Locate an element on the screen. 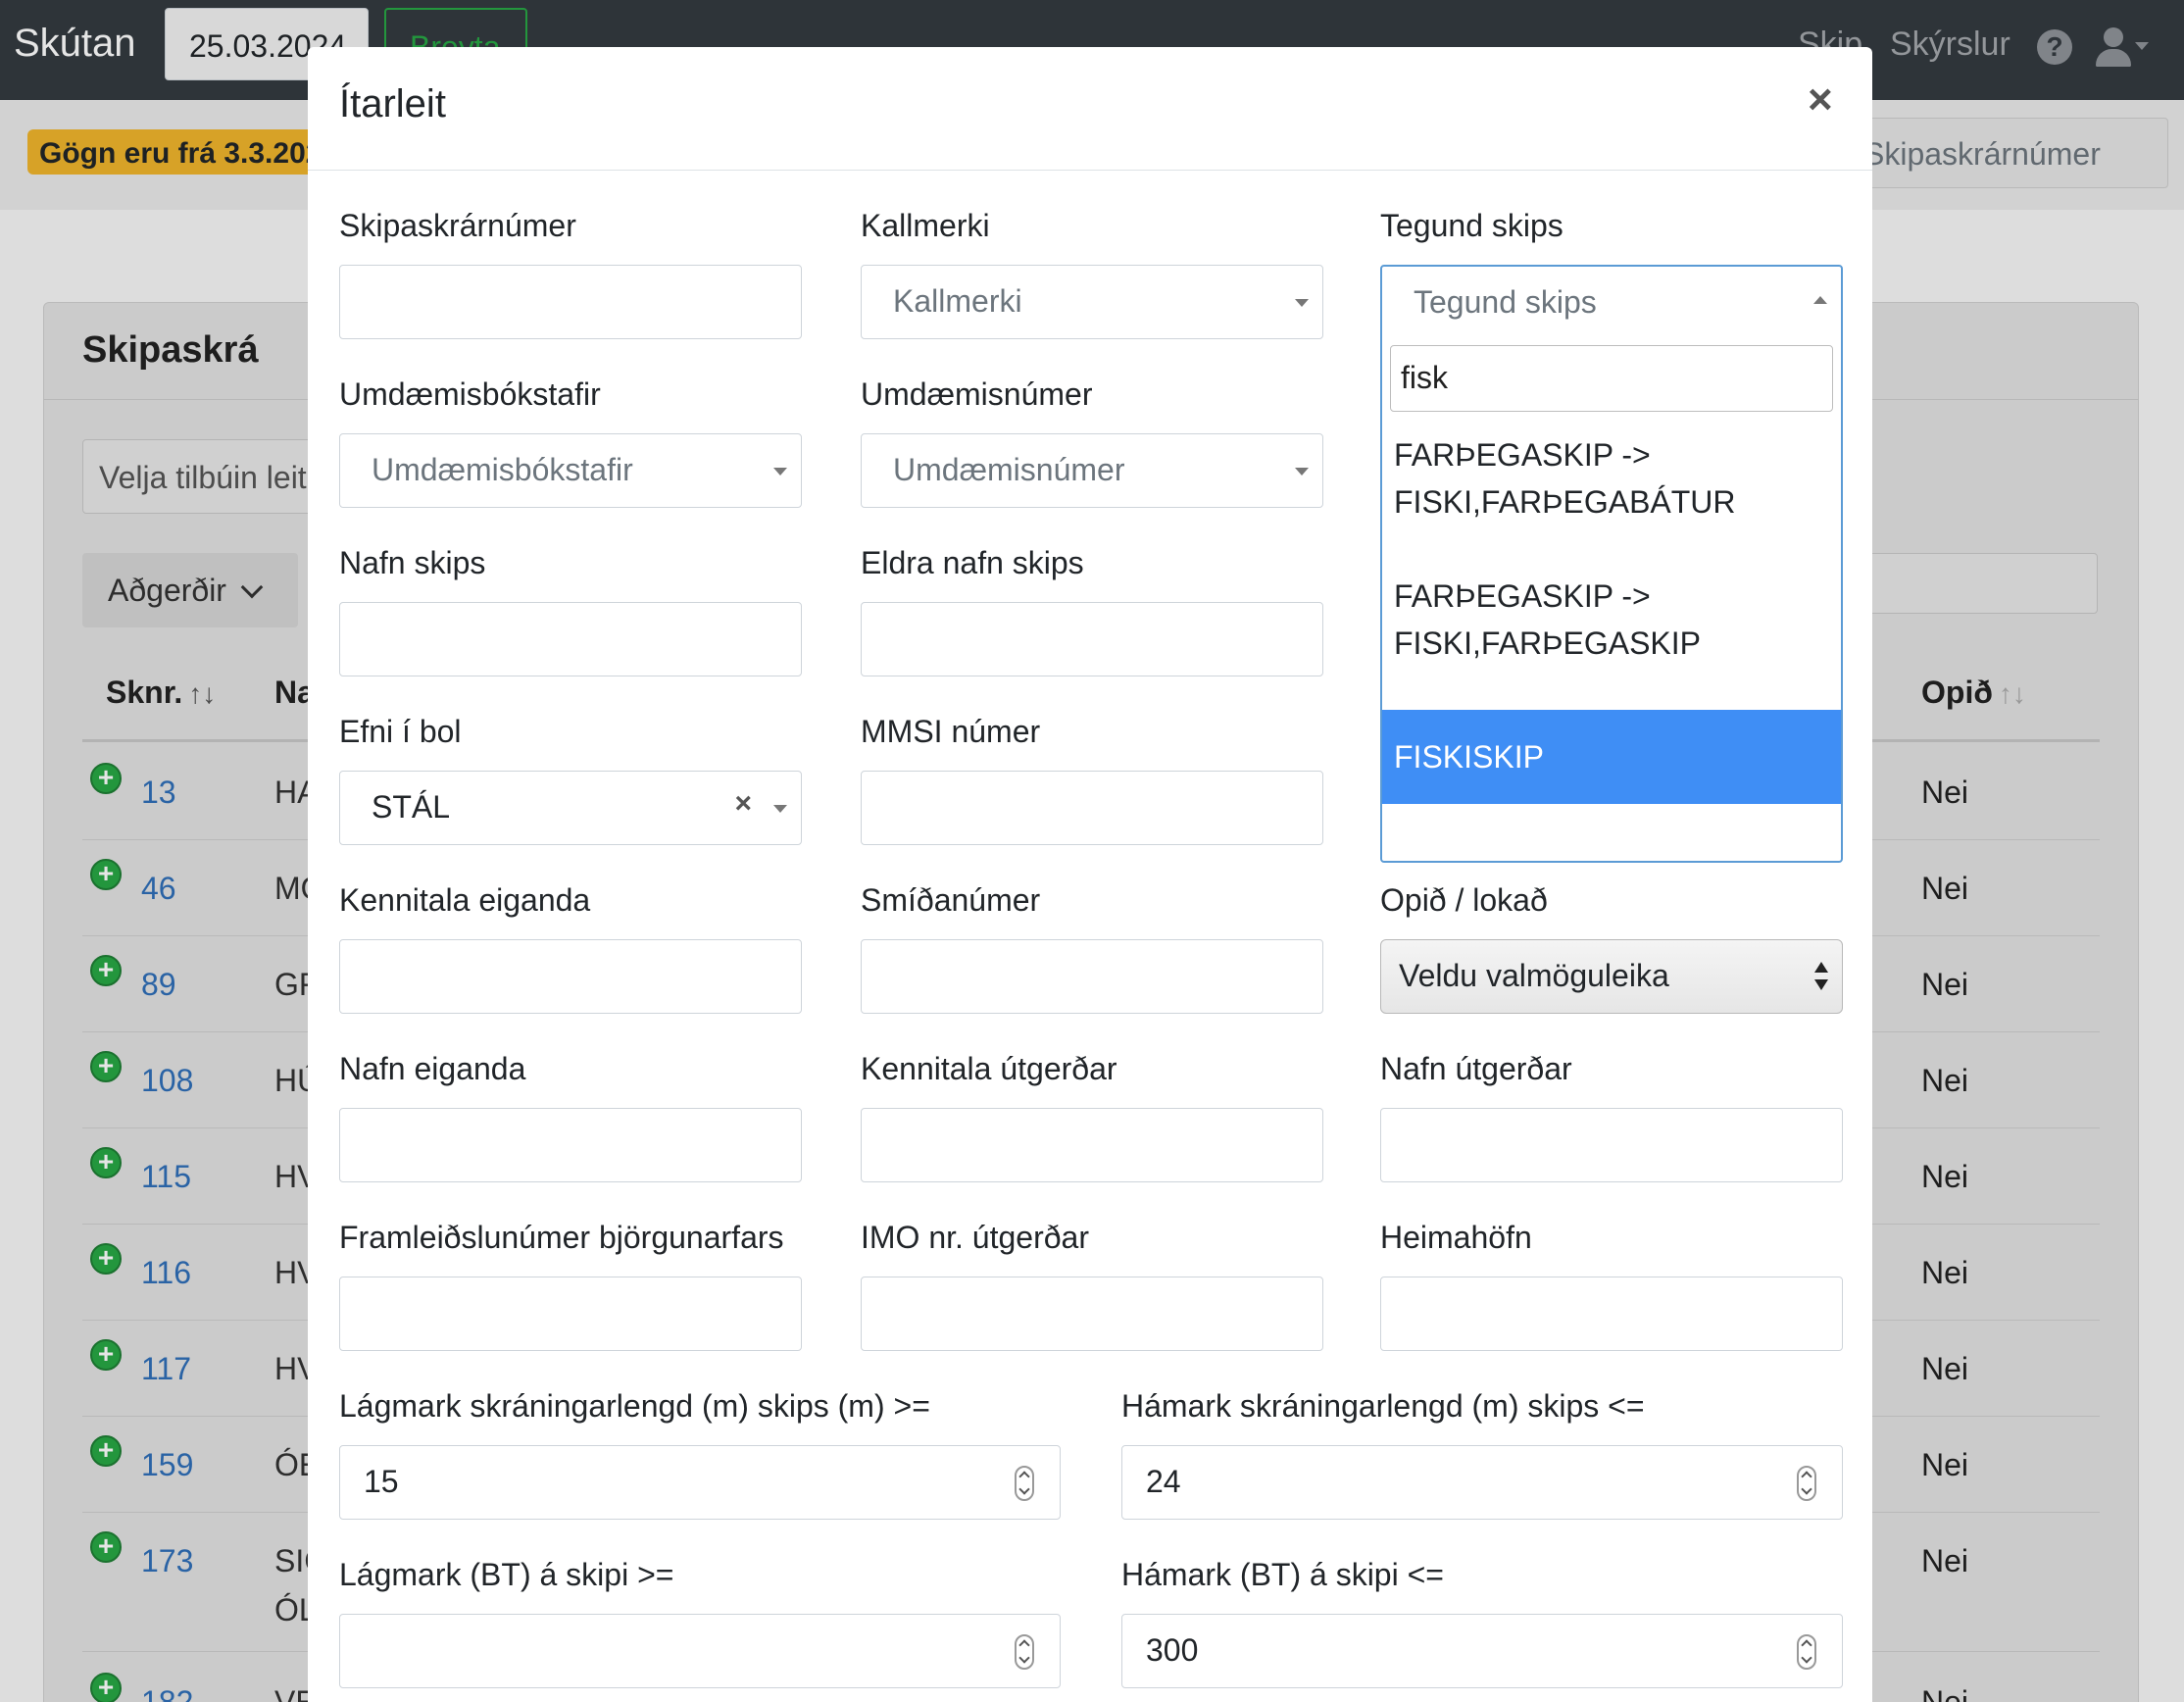  label-lagmark-bt: Lágmark (BT) á skipi >= is located at coordinates (506, 1574).